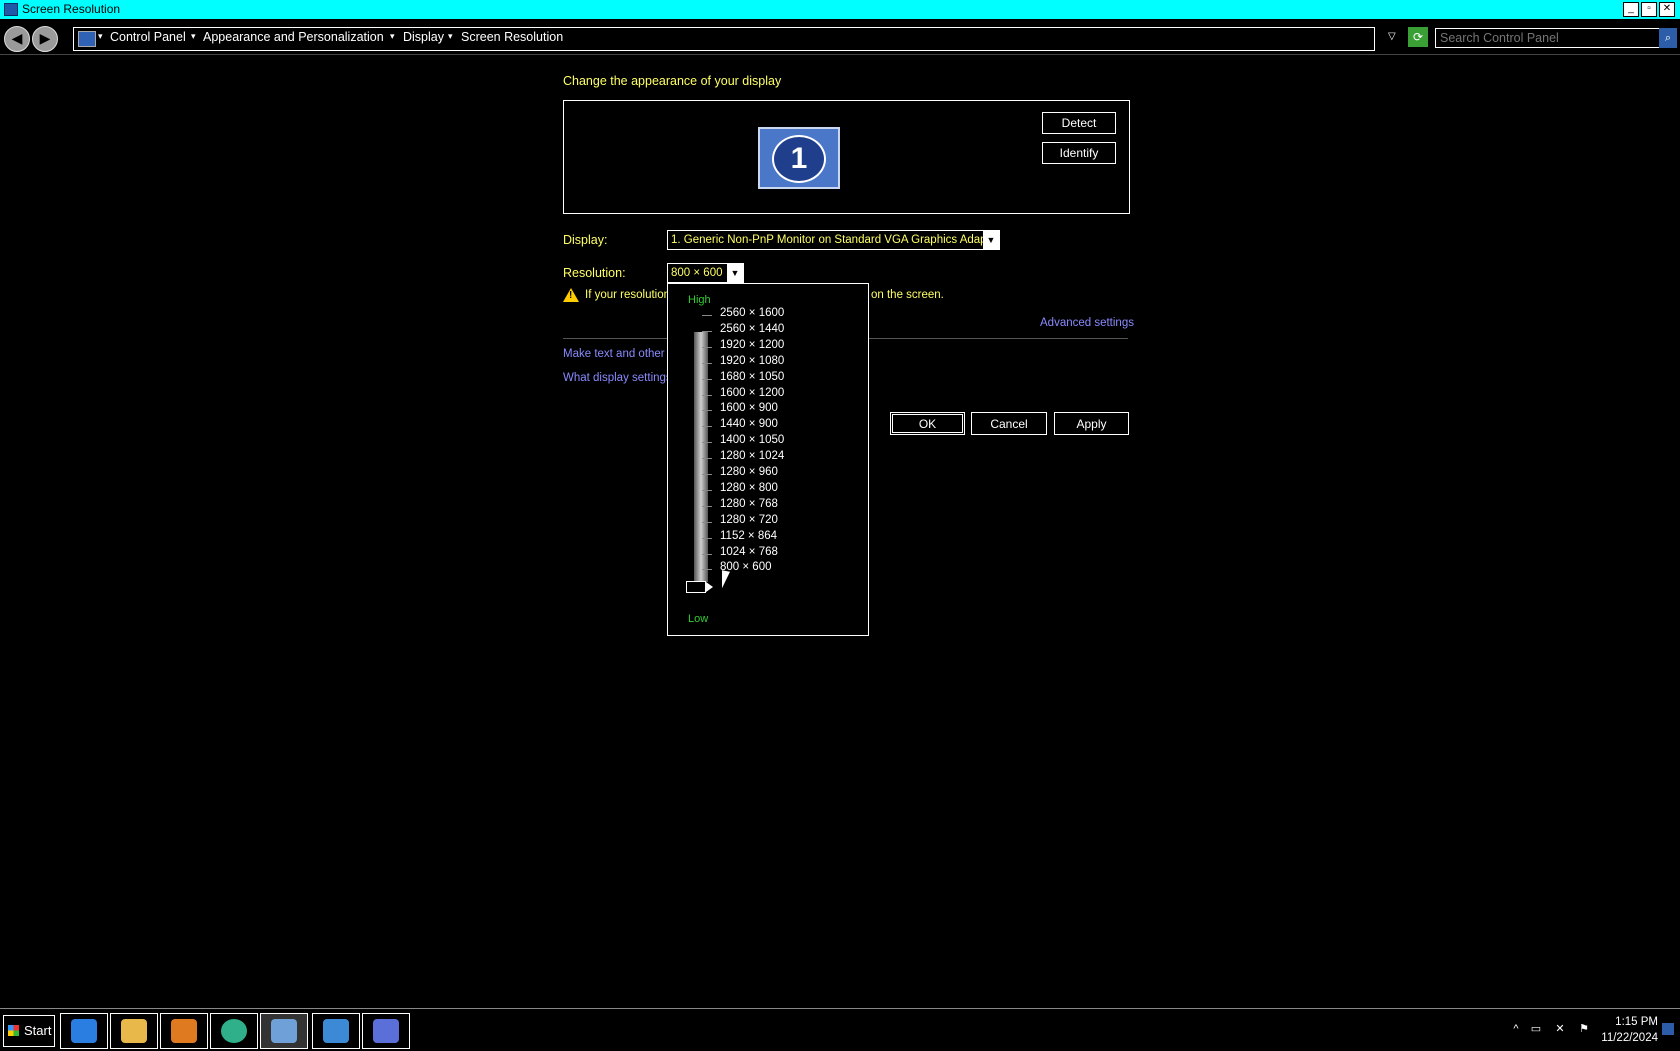  I want to click on restore-button: ▫, so click(1649, 9).